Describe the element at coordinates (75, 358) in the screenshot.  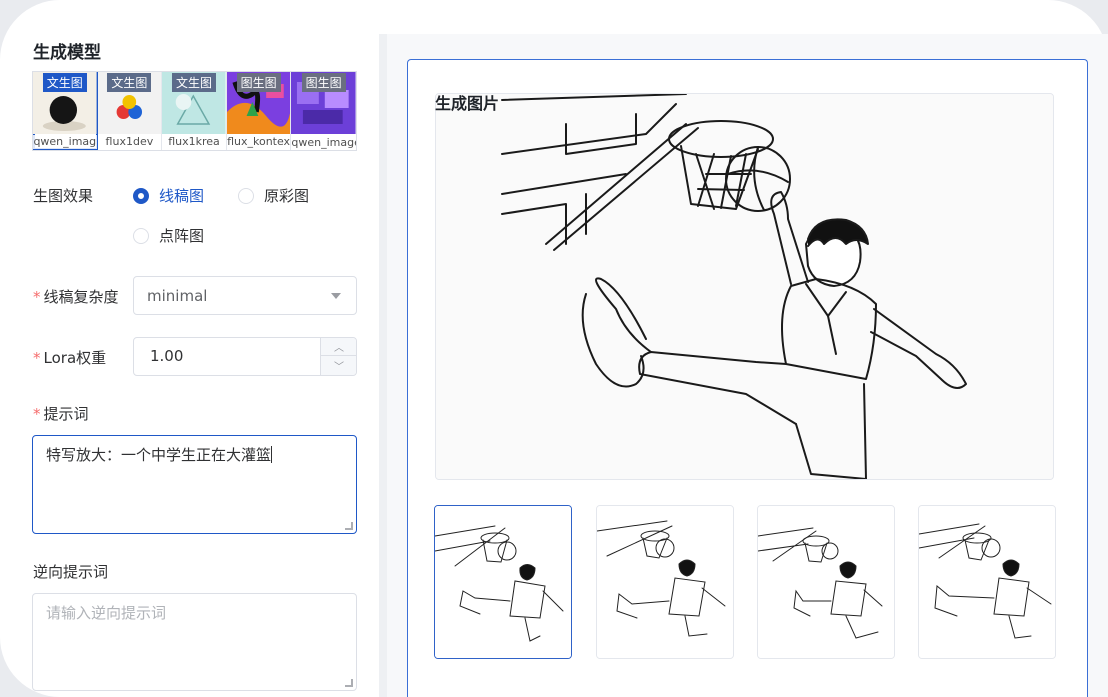
I see `lora-label-text: Lora权重` at that location.